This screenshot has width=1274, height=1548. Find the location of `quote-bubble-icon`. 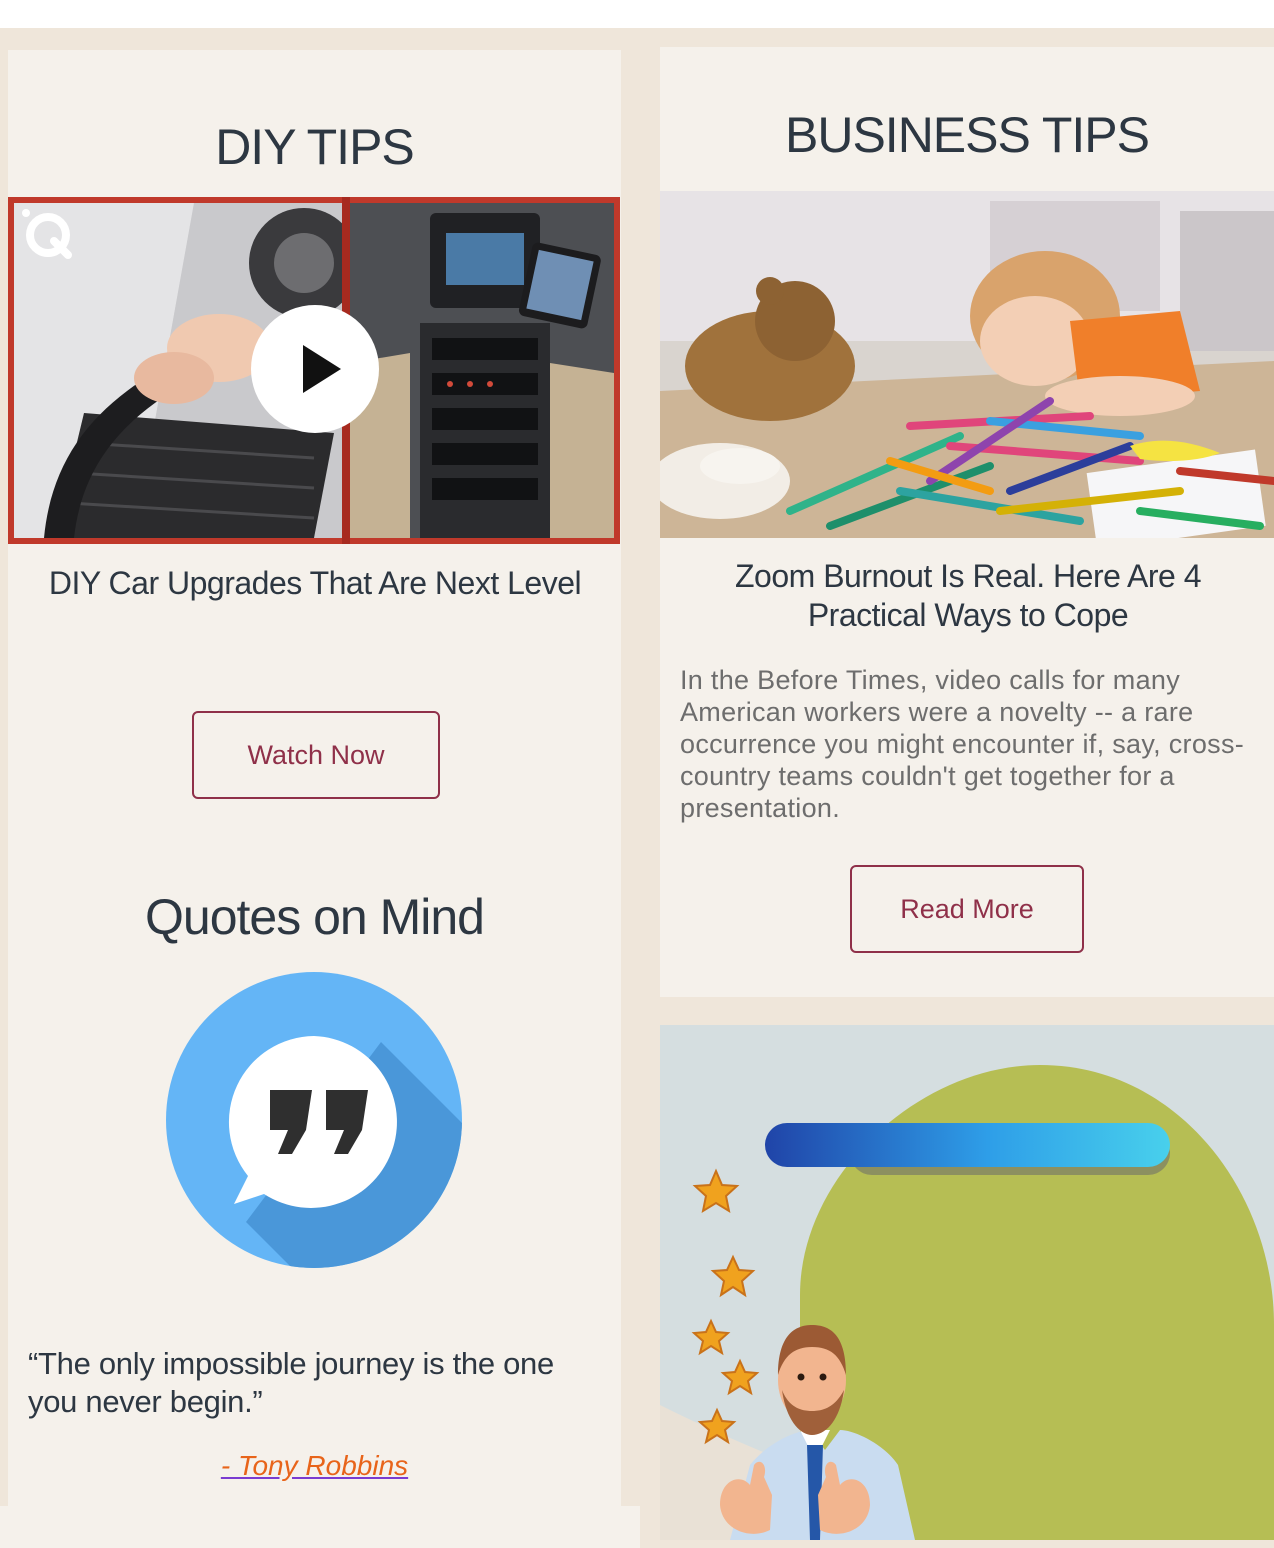

quote-bubble-icon is located at coordinates (314, 1120).